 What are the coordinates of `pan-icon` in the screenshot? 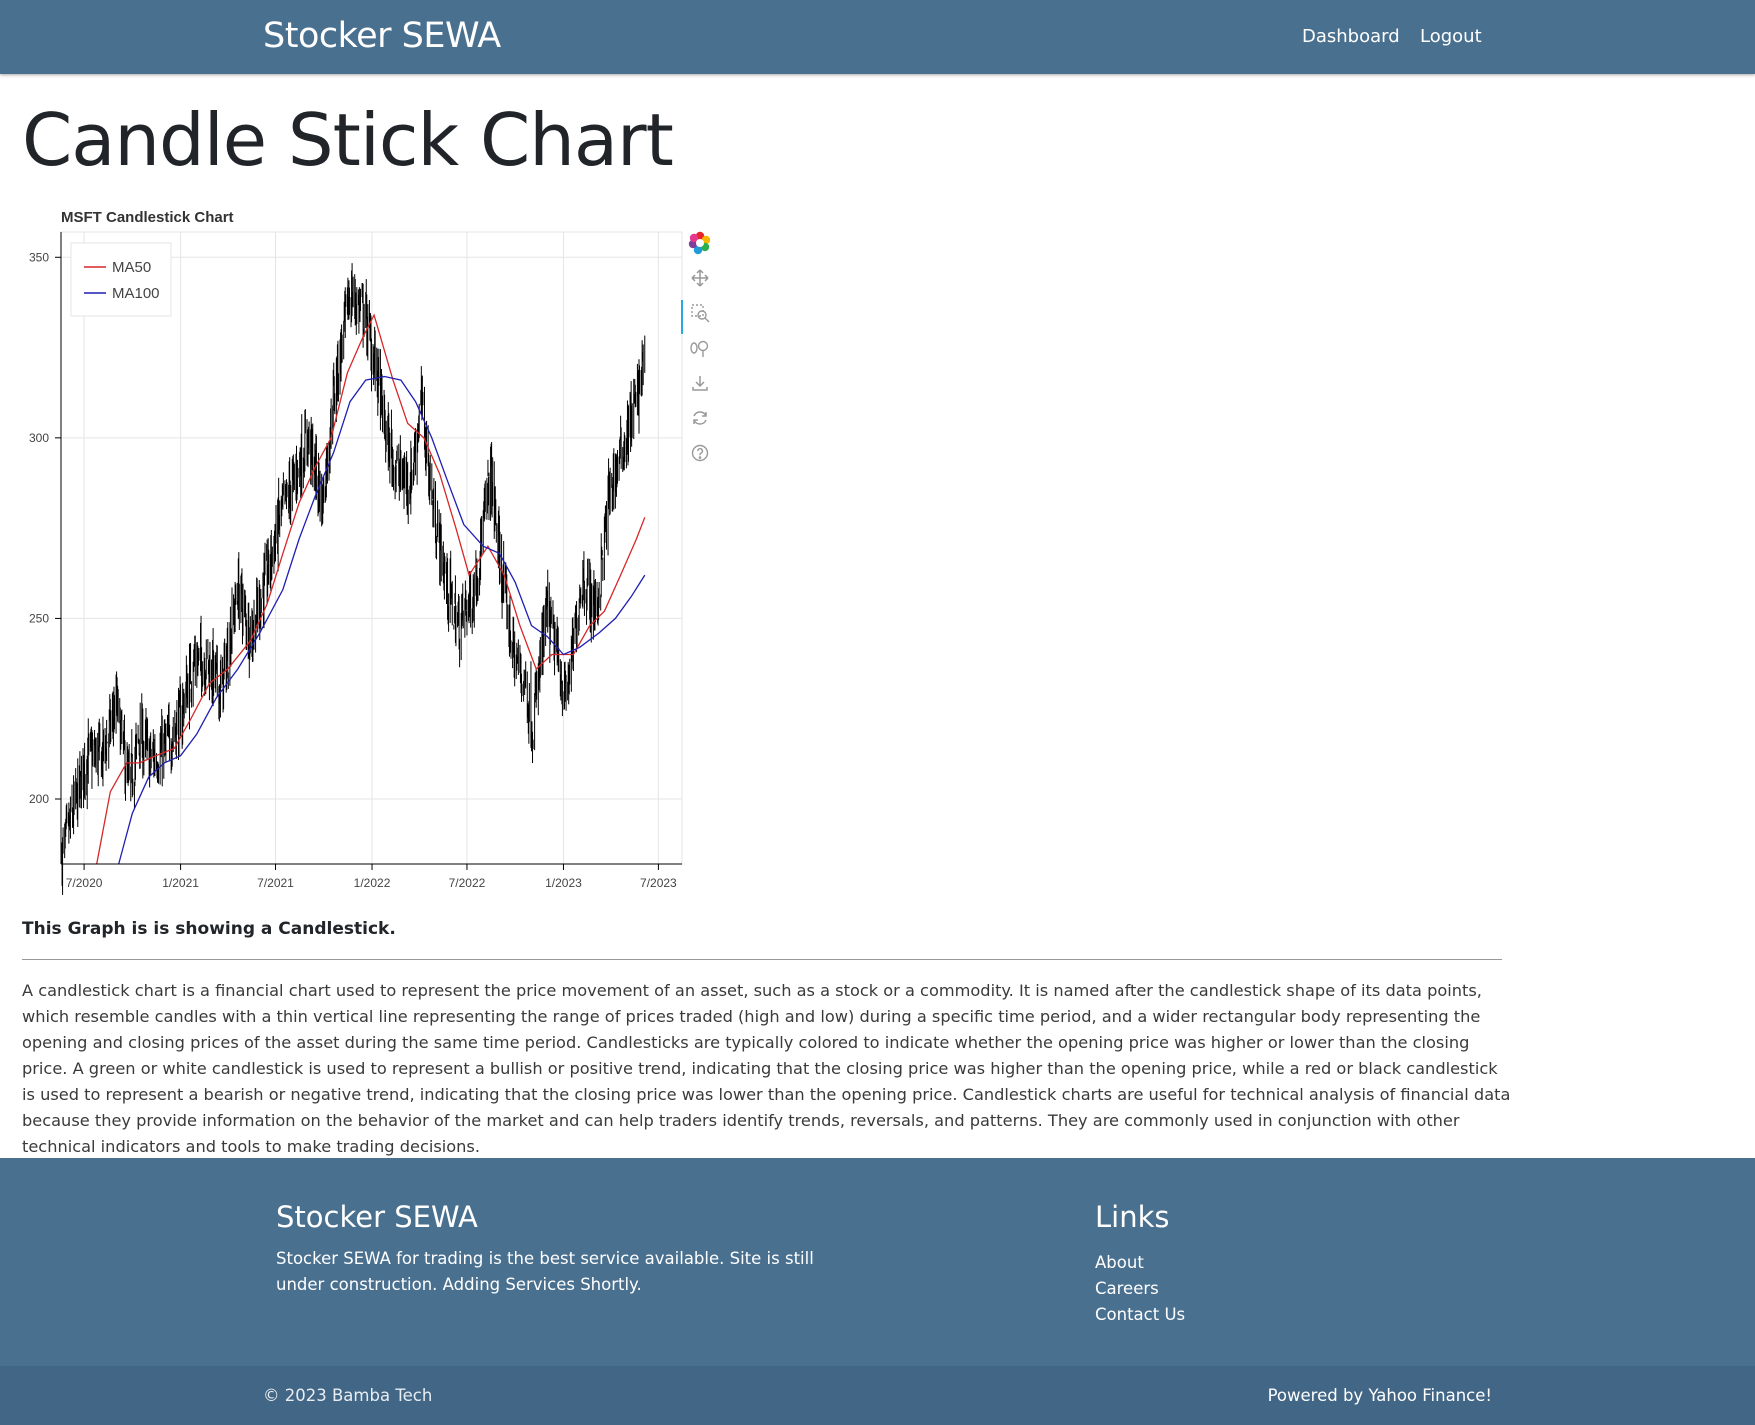 It's located at (700, 278).